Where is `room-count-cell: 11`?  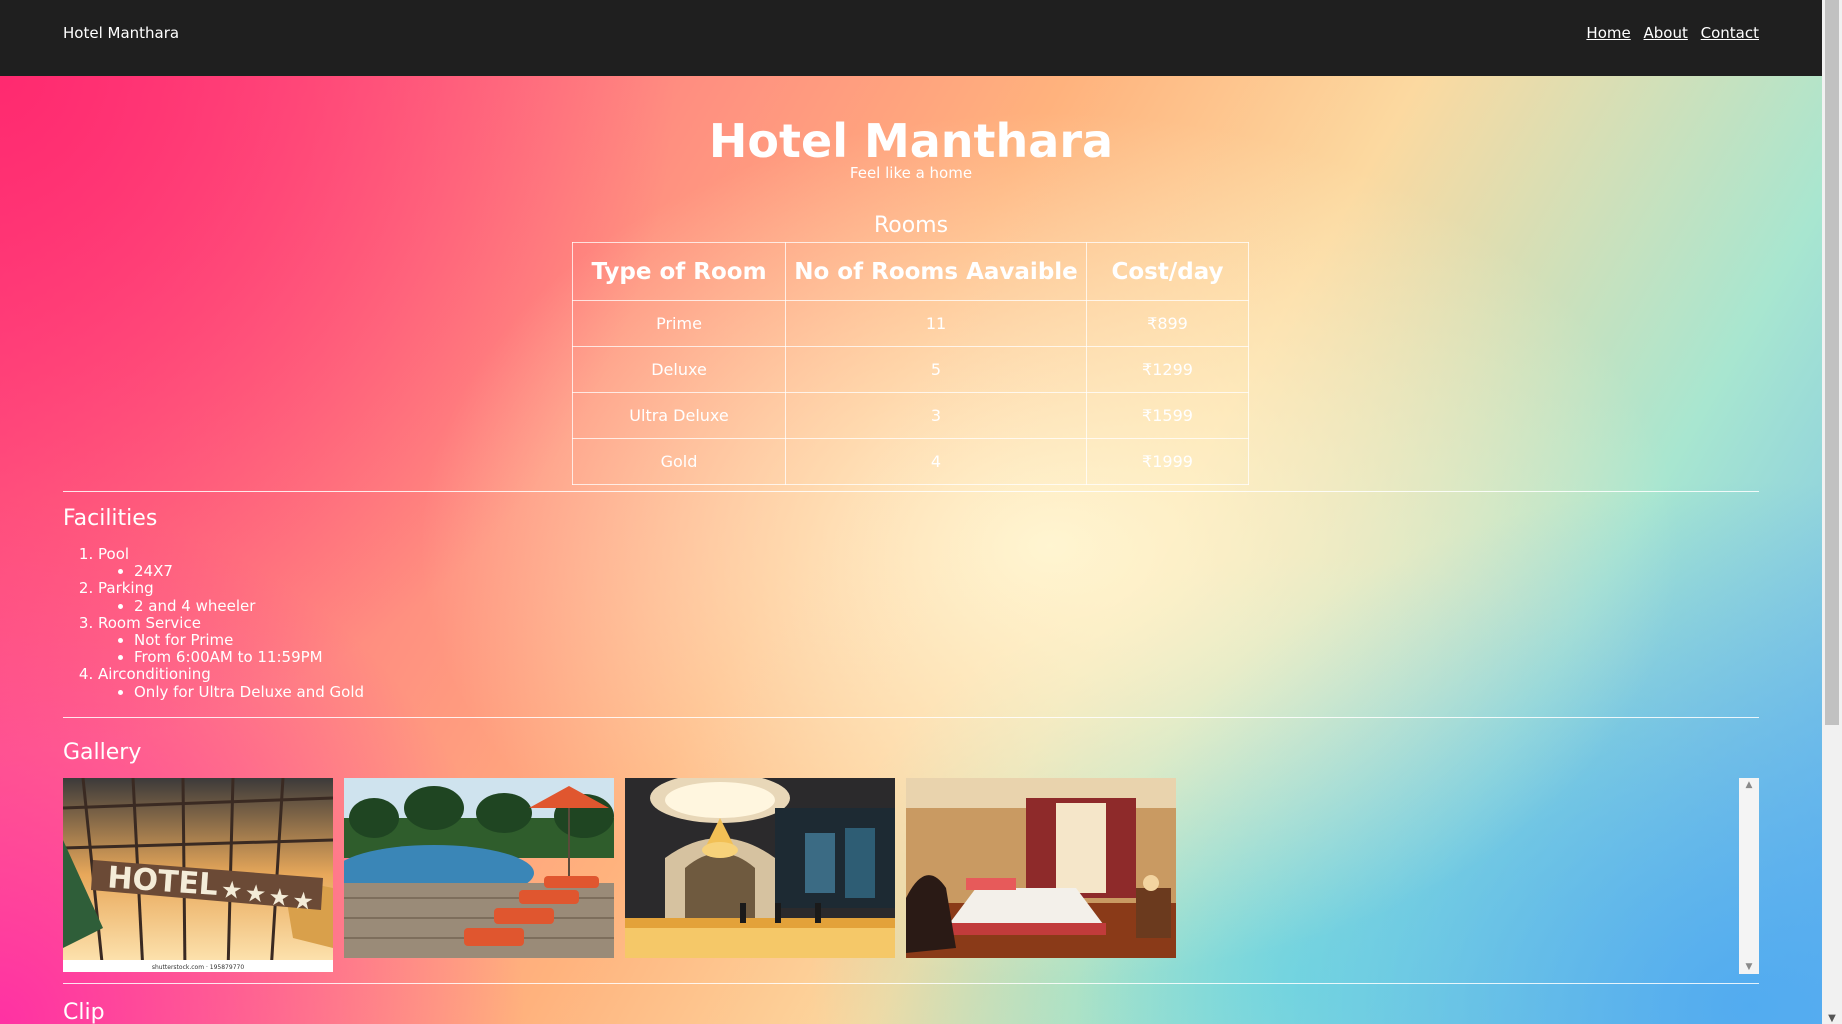
room-count-cell: 11 is located at coordinates (936, 323).